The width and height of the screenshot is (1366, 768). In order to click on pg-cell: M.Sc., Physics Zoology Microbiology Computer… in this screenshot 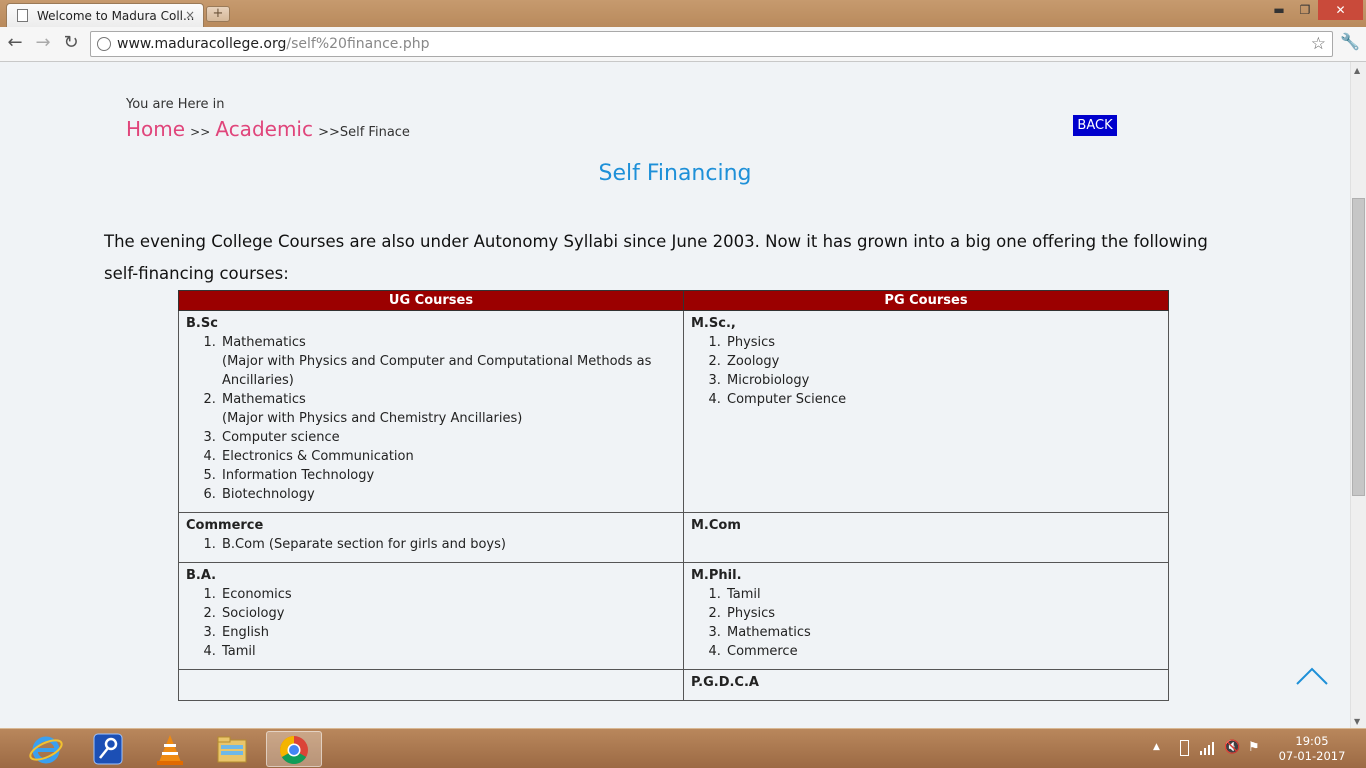, I will do `click(926, 411)`.